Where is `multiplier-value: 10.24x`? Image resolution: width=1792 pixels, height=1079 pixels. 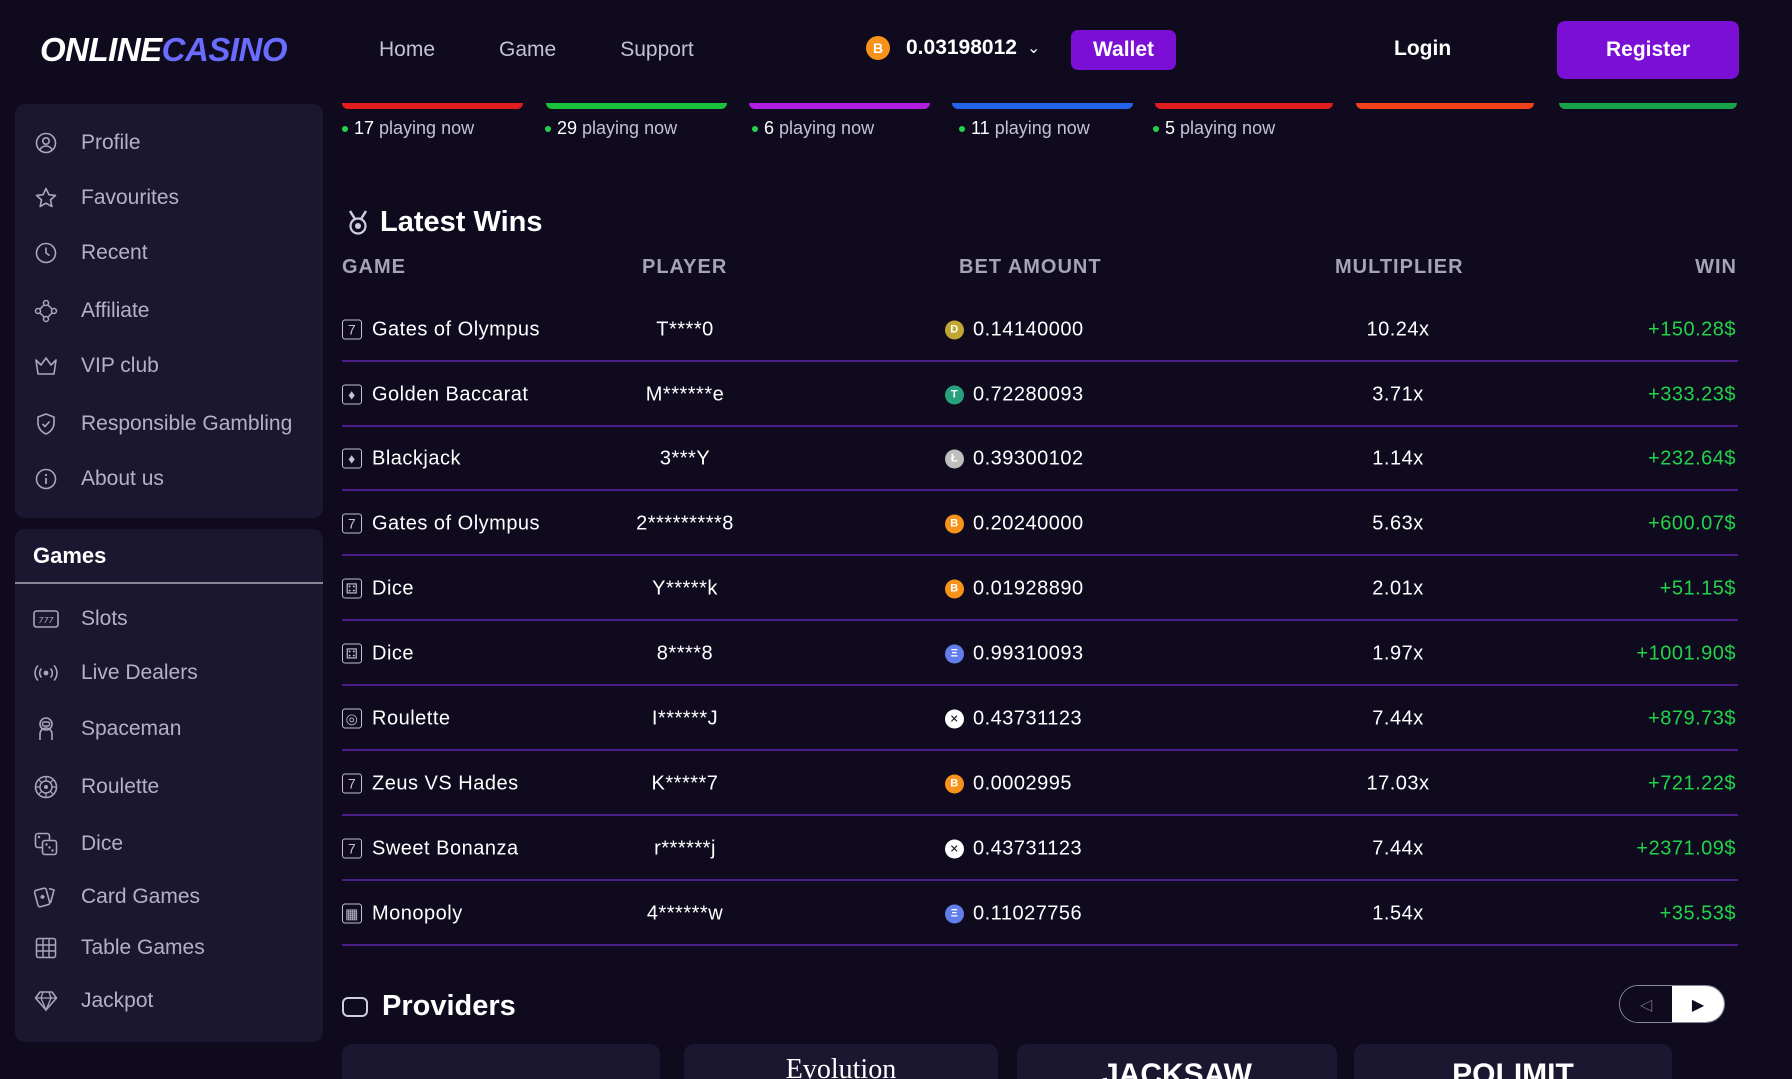
multiplier-value: 10.24x is located at coordinates (1398, 329).